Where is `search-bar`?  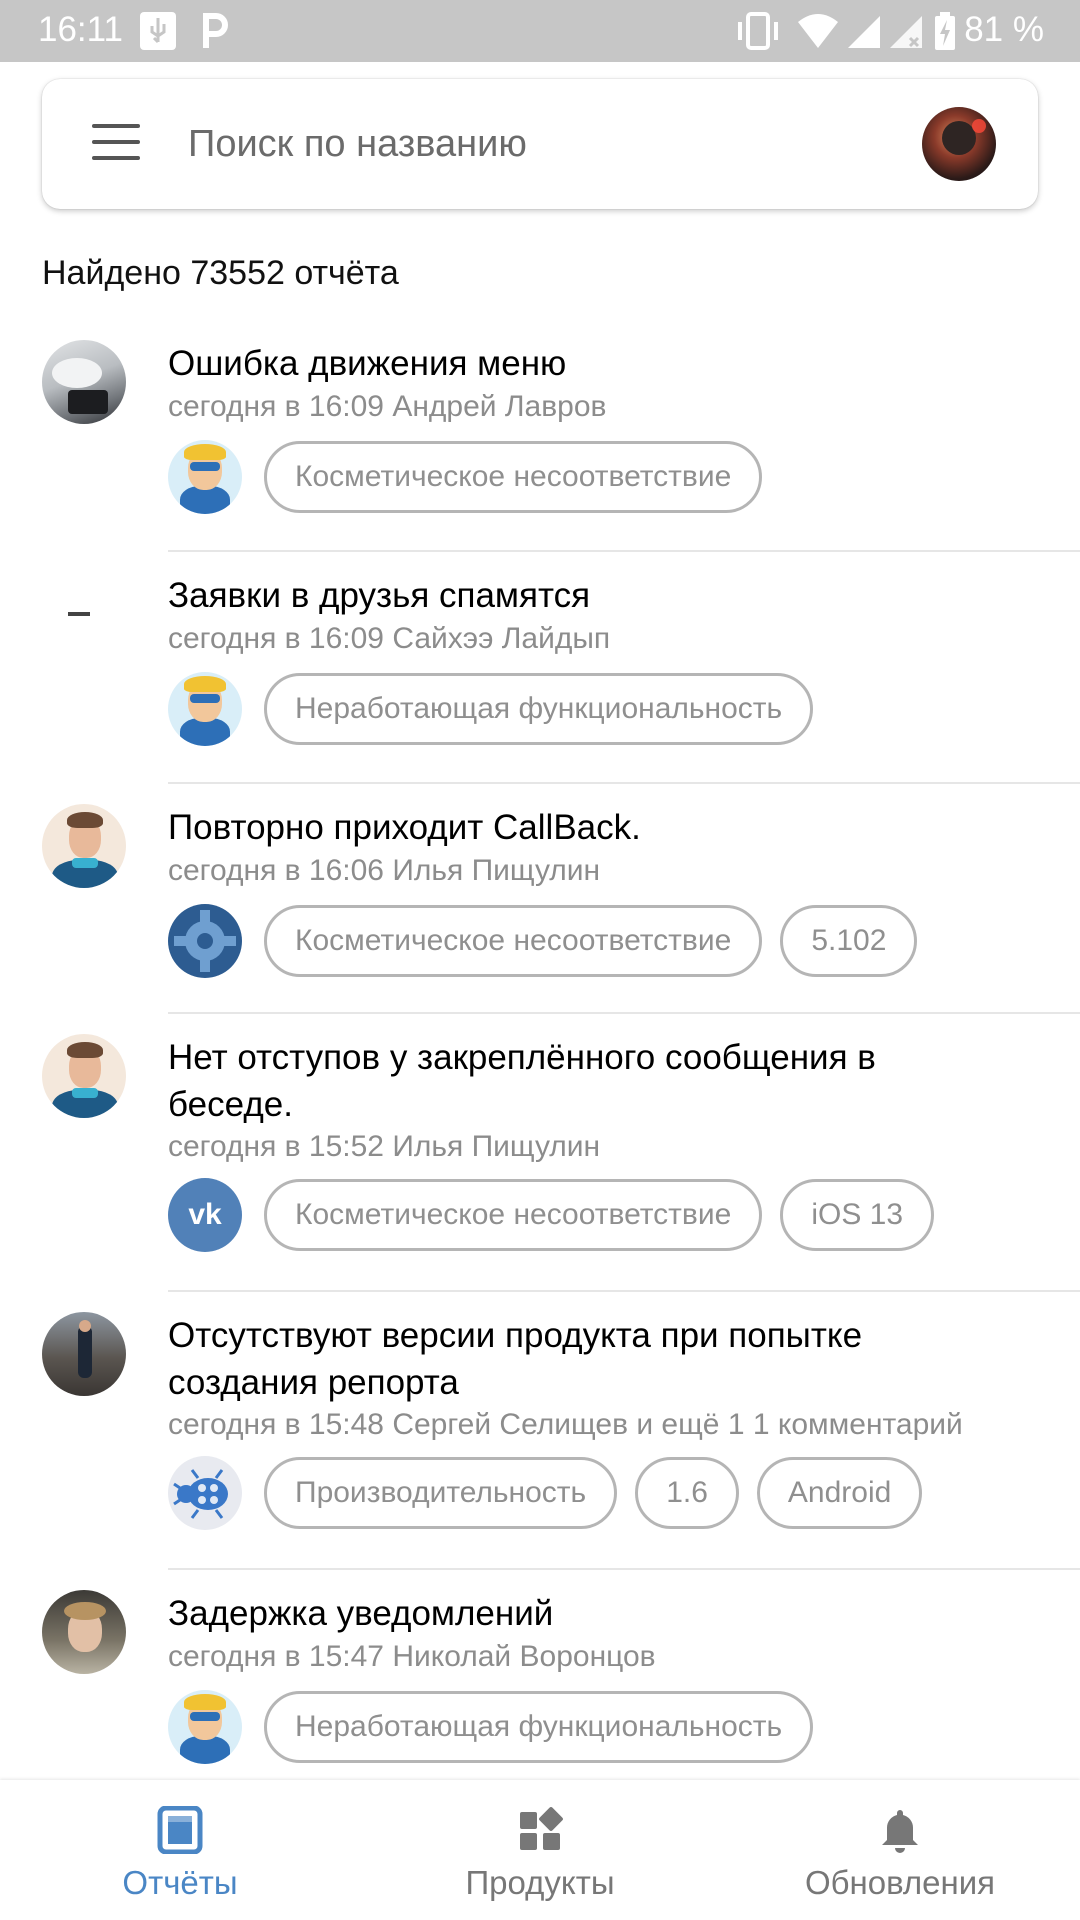
search-bar is located at coordinates (540, 144).